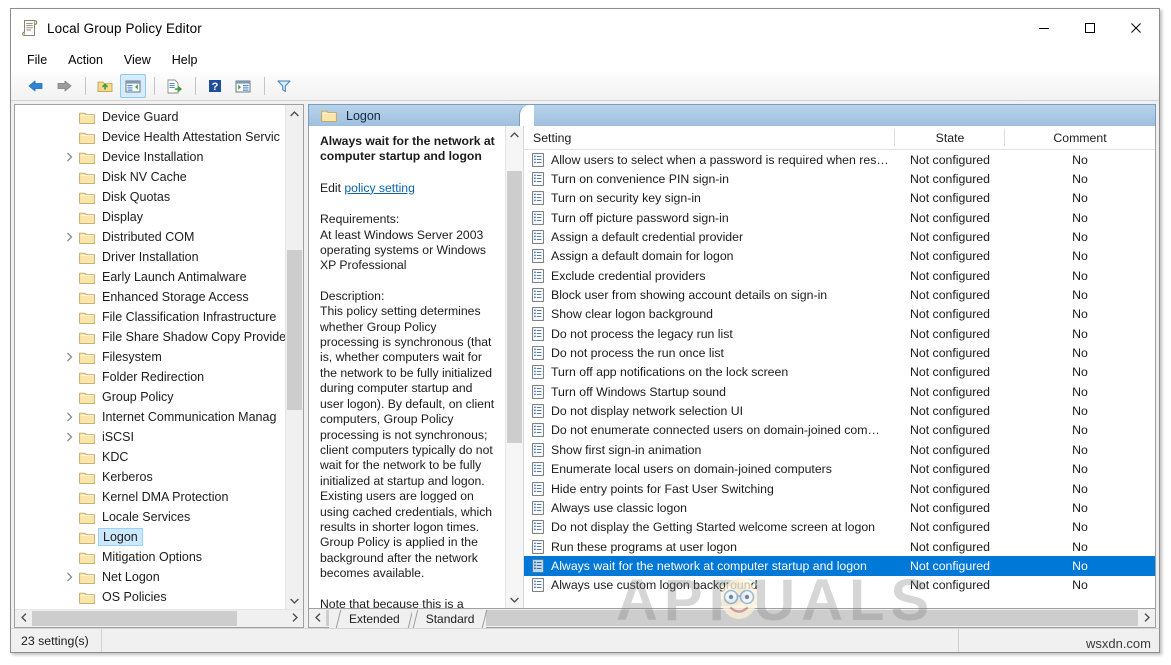 This screenshot has height=665, width=1171. Describe the element at coordinates (150, 417) in the screenshot. I see `tree-item-internet-communication-manag: Internet Communication Manag` at that location.